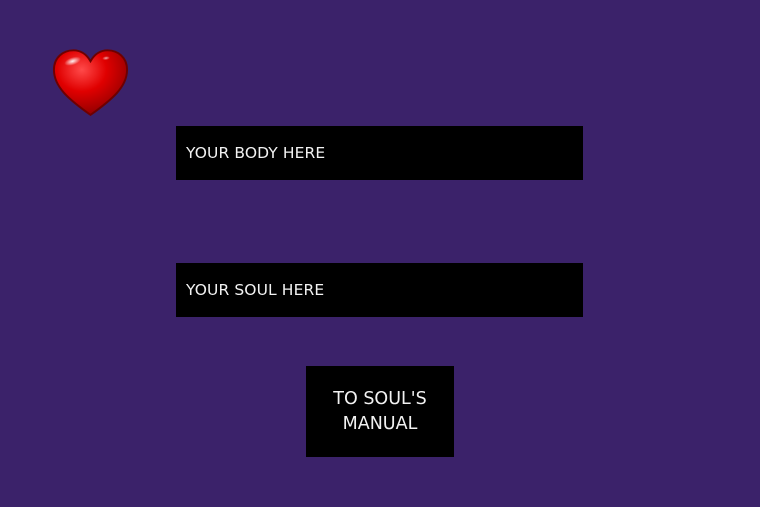 The image size is (760, 507). I want to click on souls-manual-button-label: TO SOUL'S MANUAL, so click(380, 411).